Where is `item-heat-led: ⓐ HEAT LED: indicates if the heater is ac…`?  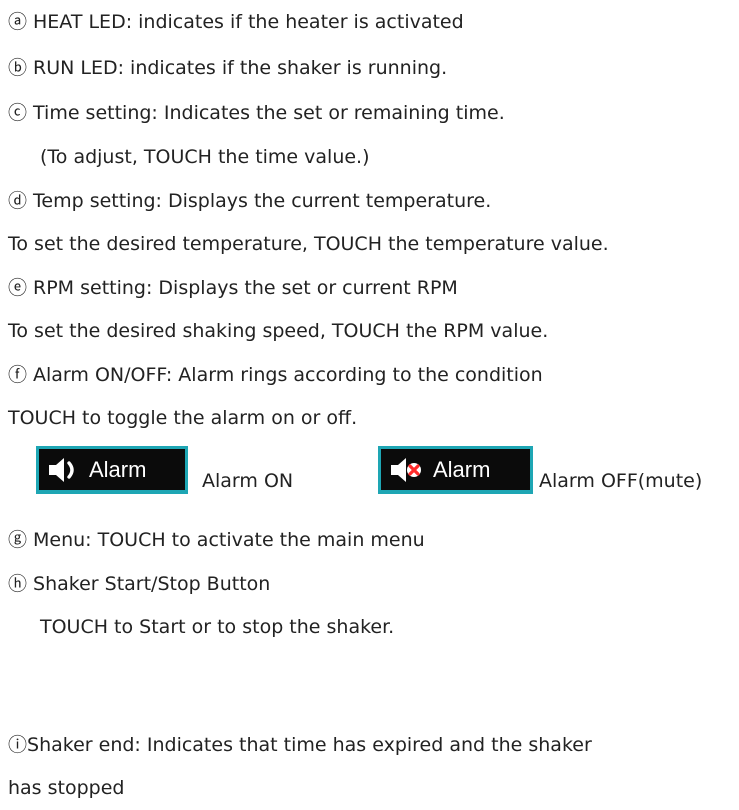 item-heat-led: ⓐ HEAT LED: indicates if the heater is ac… is located at coordinates (236, 22).